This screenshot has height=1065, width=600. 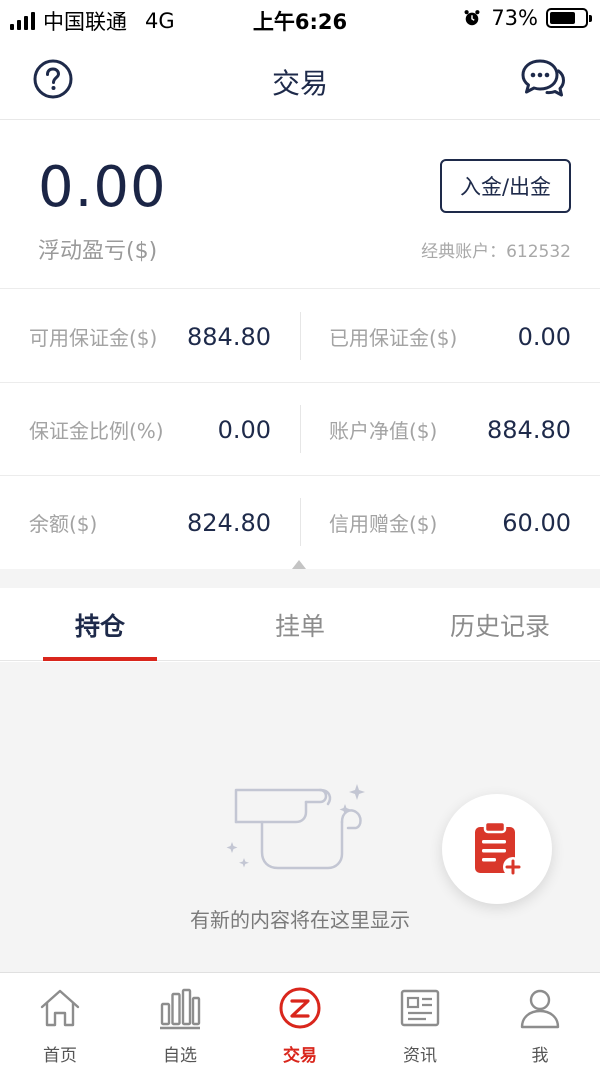 I want to click on bottom-tab-watchlist: 自选, so click(x=180, y=1019).